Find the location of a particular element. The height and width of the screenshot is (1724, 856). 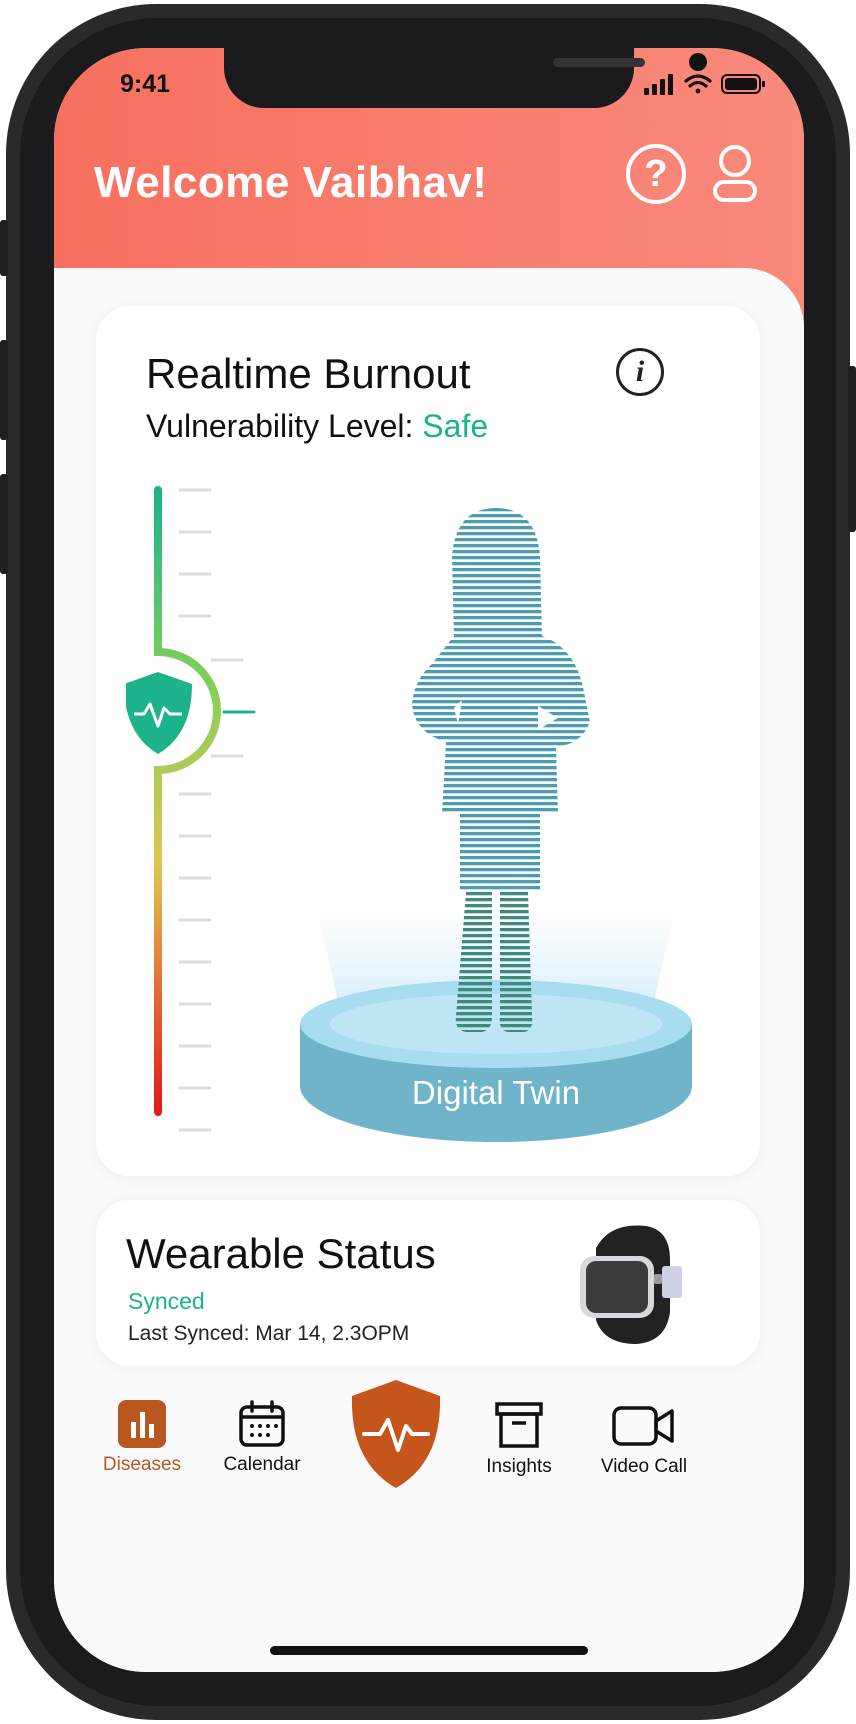

nav-item-video-call: Video Call is located at coordinates (644, 1440).